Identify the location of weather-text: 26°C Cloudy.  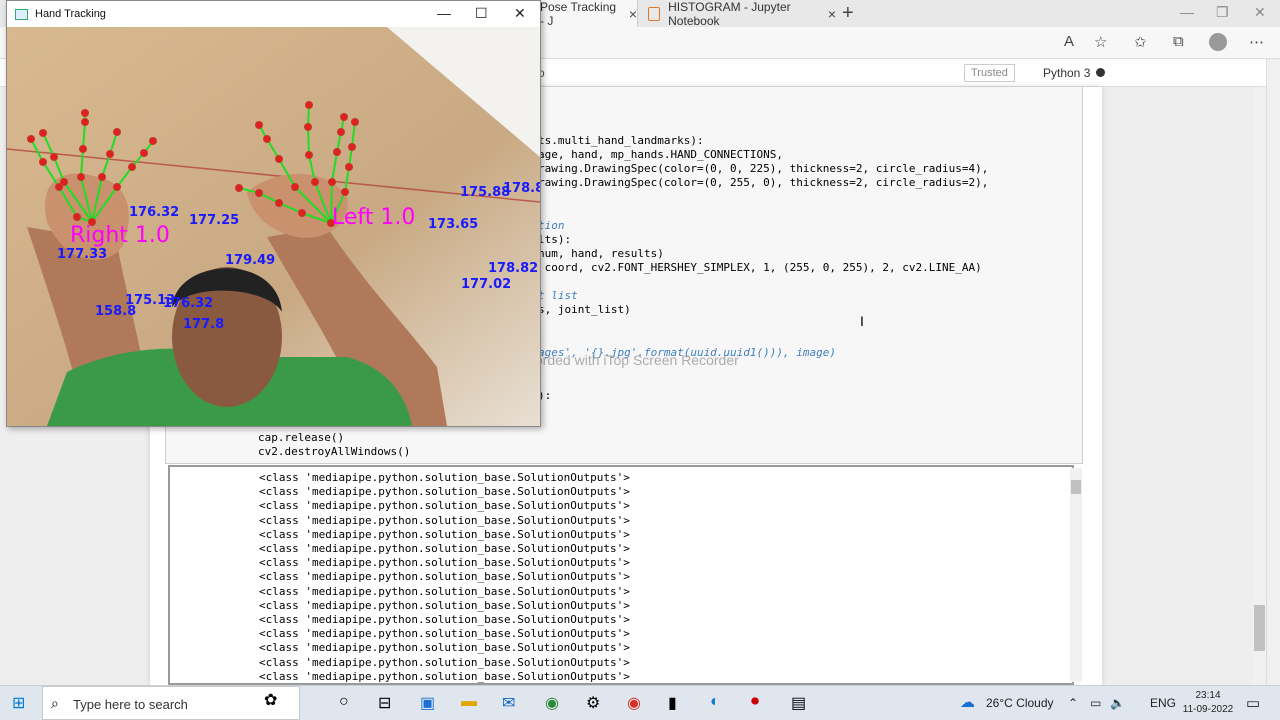
(1020, 703).